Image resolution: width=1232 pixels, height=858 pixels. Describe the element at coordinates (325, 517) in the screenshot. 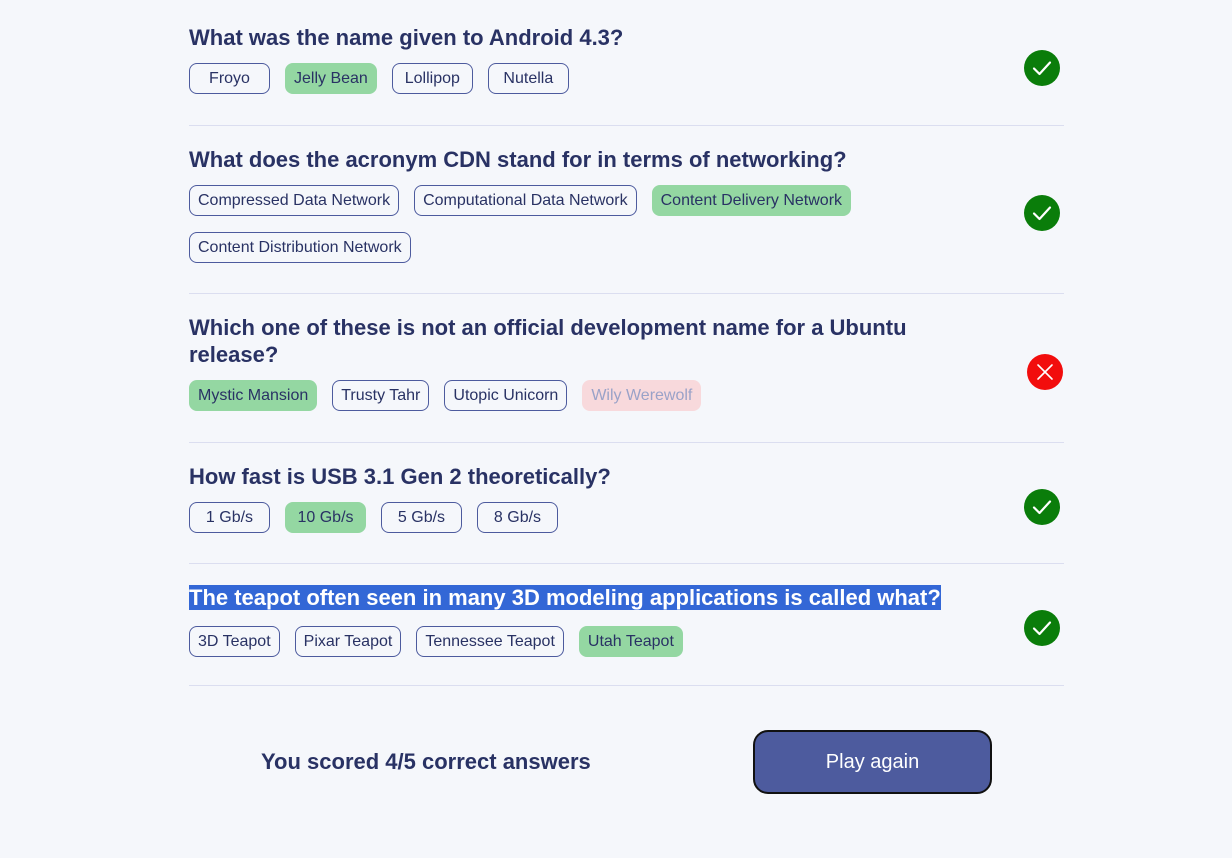

I see `answer-option-correct: 10 Gb/s` at that location.